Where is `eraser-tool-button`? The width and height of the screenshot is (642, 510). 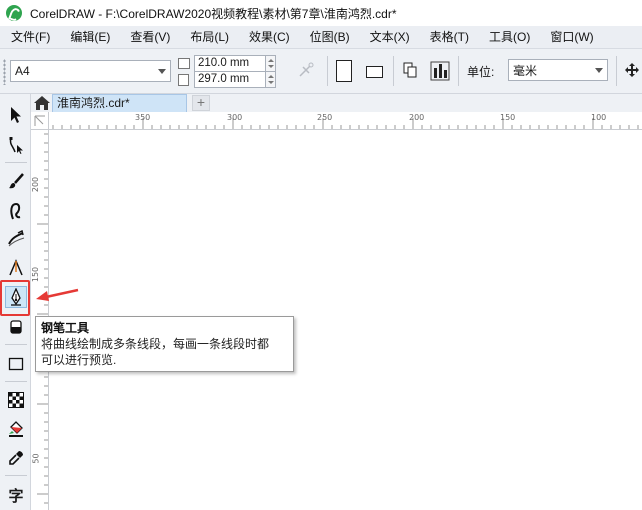
eraser-tool-button is located at coordinates (16, 327).